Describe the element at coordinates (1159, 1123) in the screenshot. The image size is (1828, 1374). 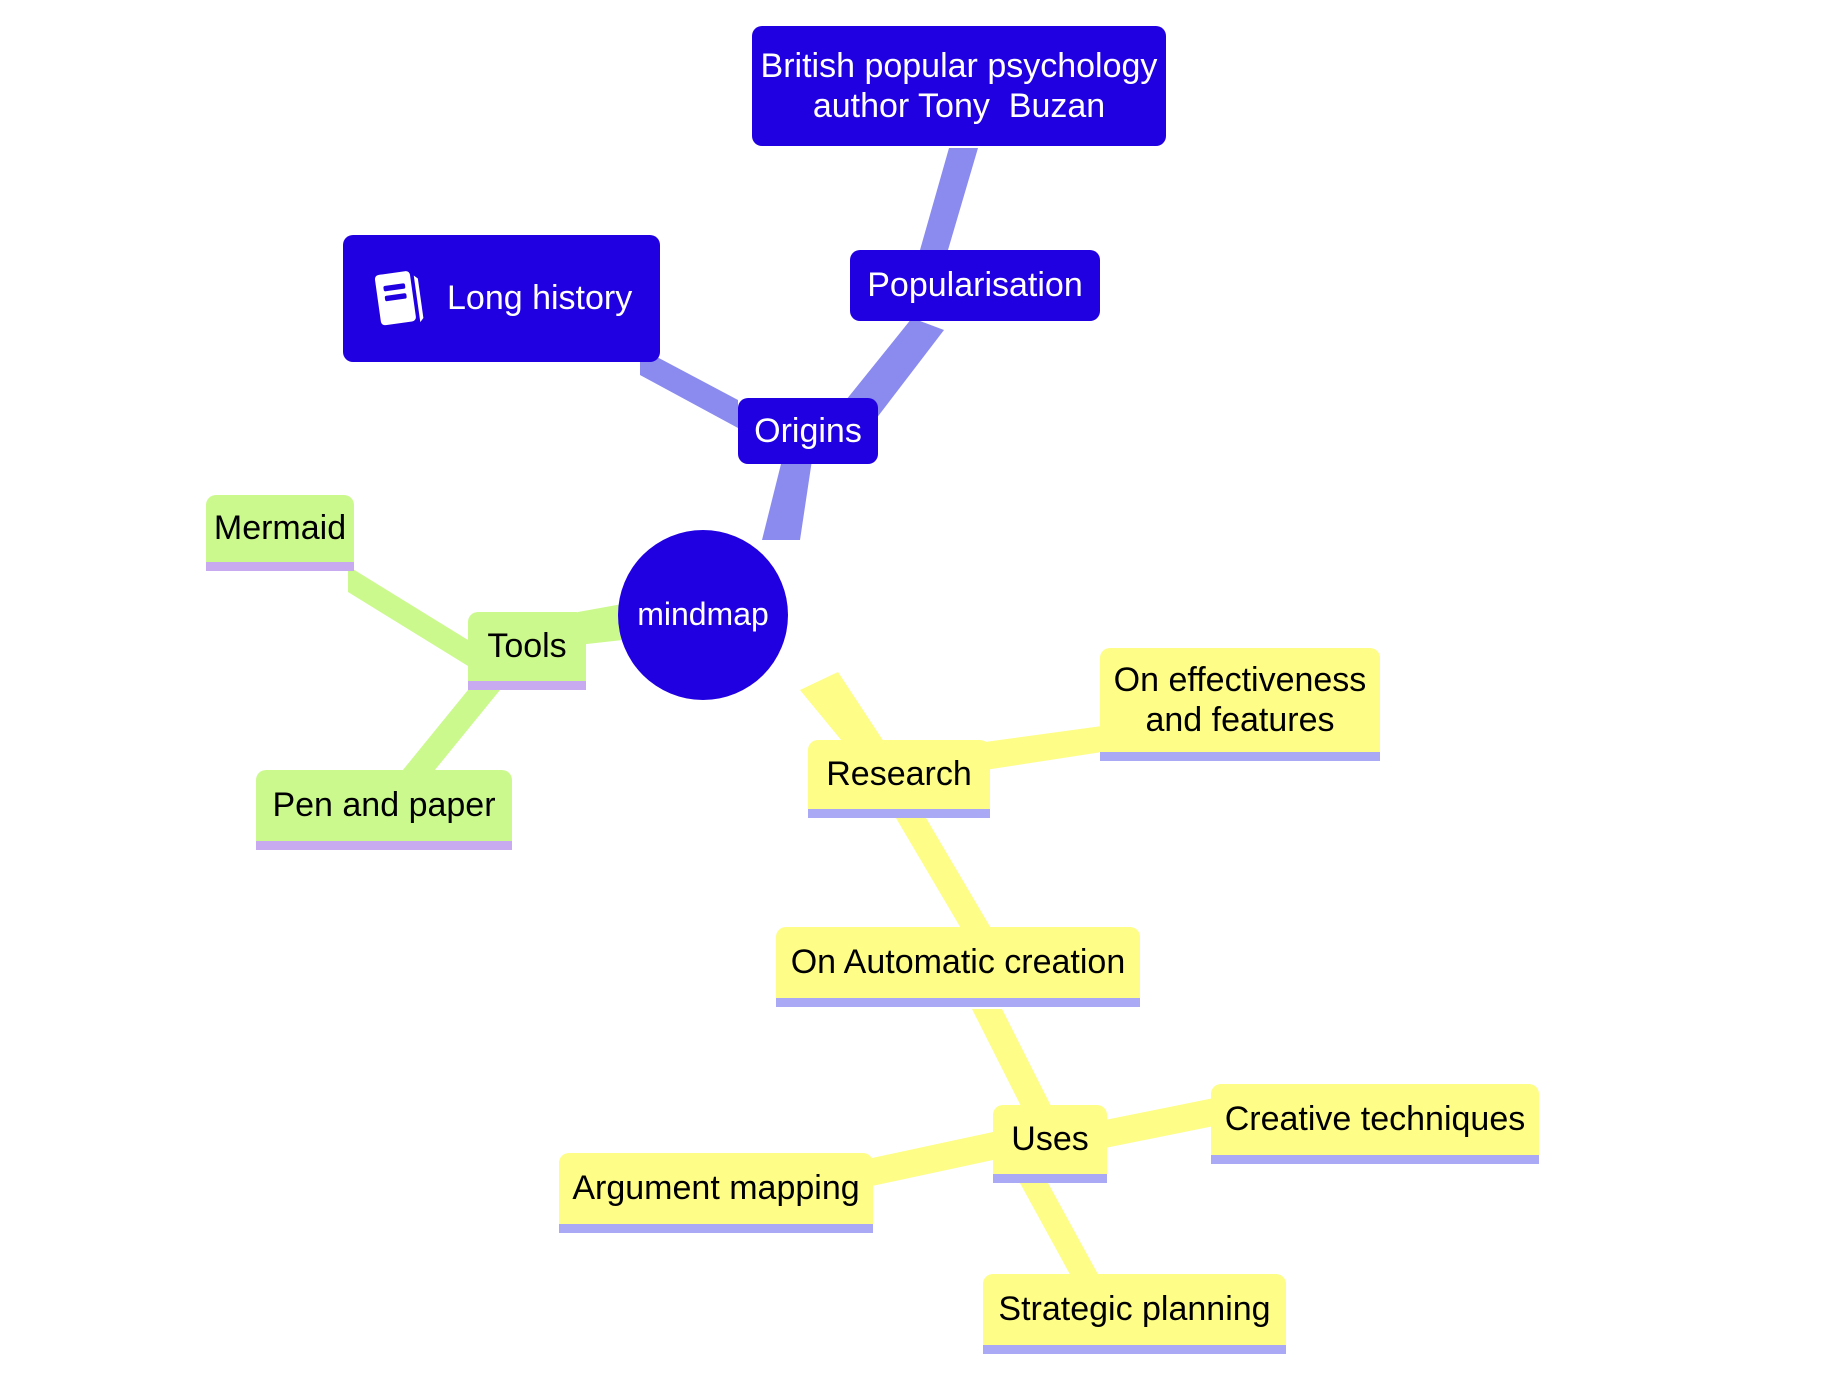
I see `edge-uses-creative` at that location.